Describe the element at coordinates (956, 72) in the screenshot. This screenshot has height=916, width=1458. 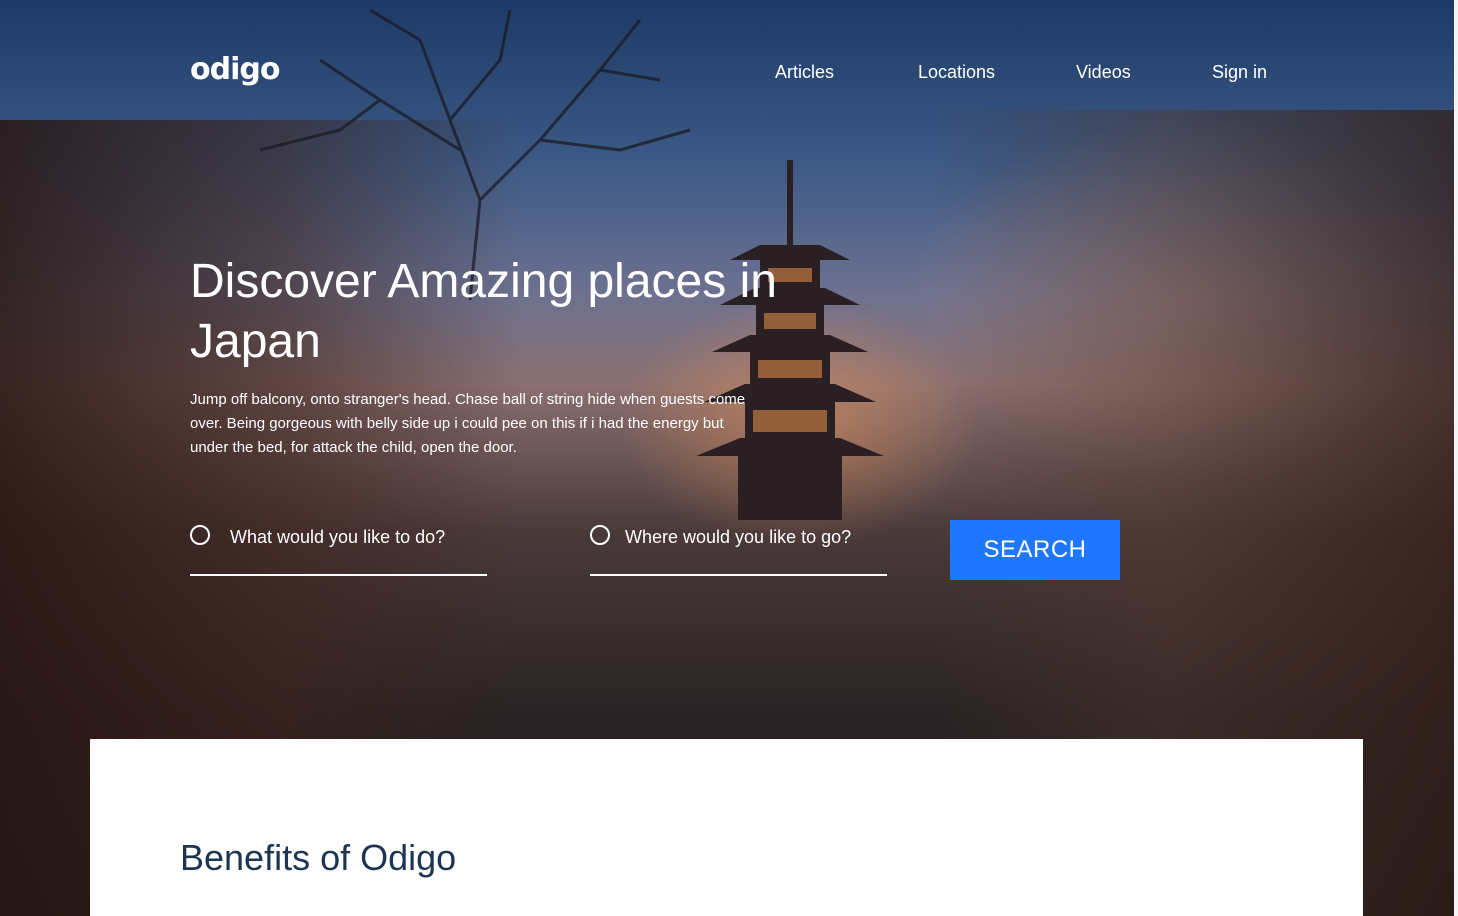
I see `nav-locations-link: Locations` at that location.